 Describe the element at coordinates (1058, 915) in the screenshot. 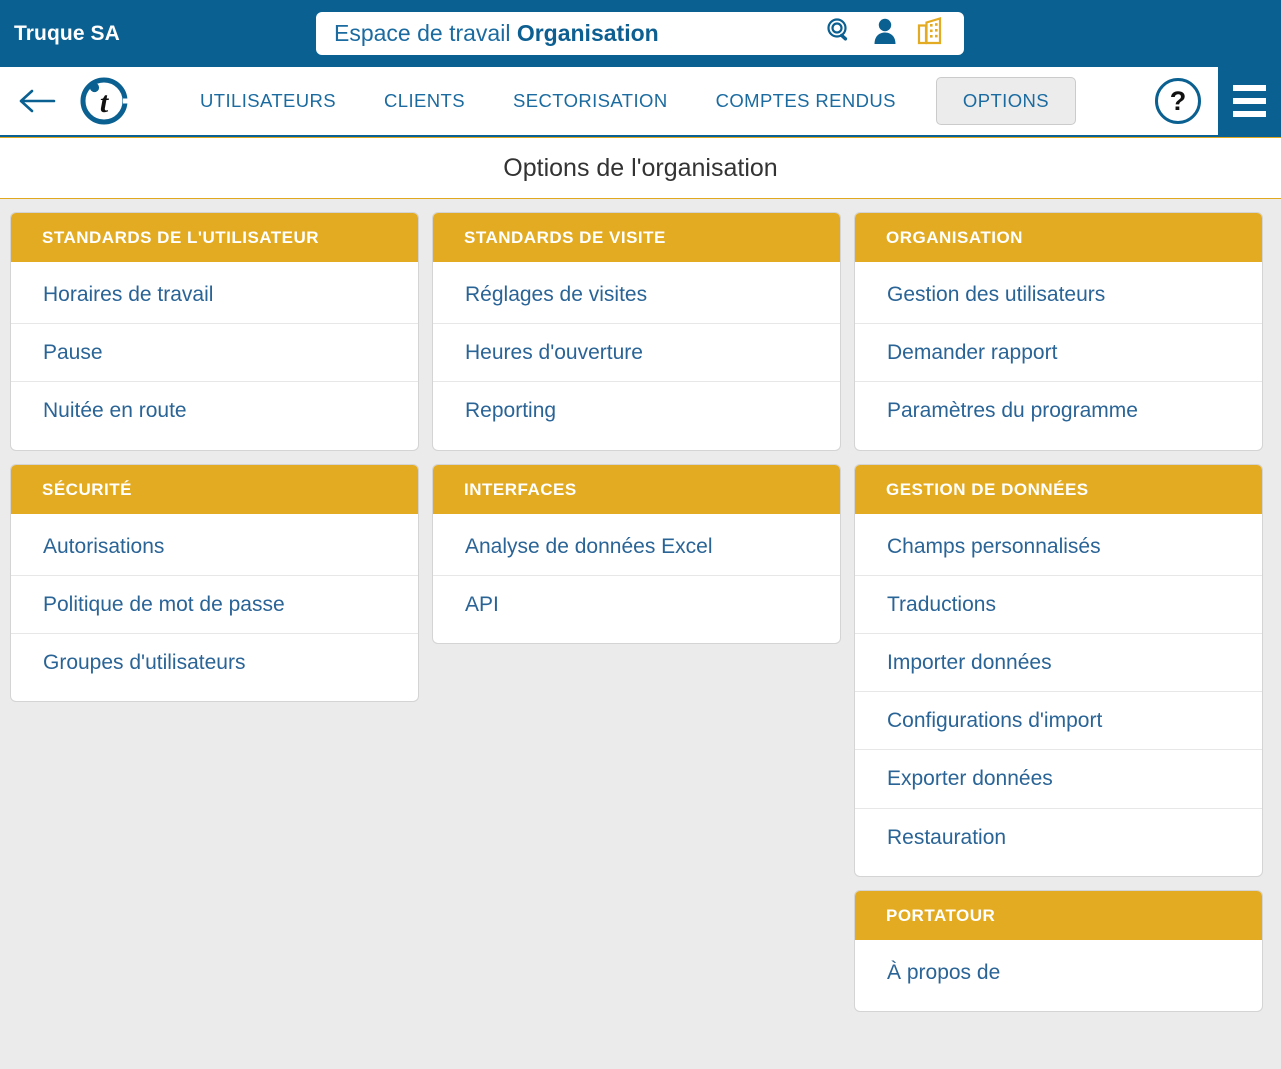

I see `card-title: PORTATOUR` at that location.